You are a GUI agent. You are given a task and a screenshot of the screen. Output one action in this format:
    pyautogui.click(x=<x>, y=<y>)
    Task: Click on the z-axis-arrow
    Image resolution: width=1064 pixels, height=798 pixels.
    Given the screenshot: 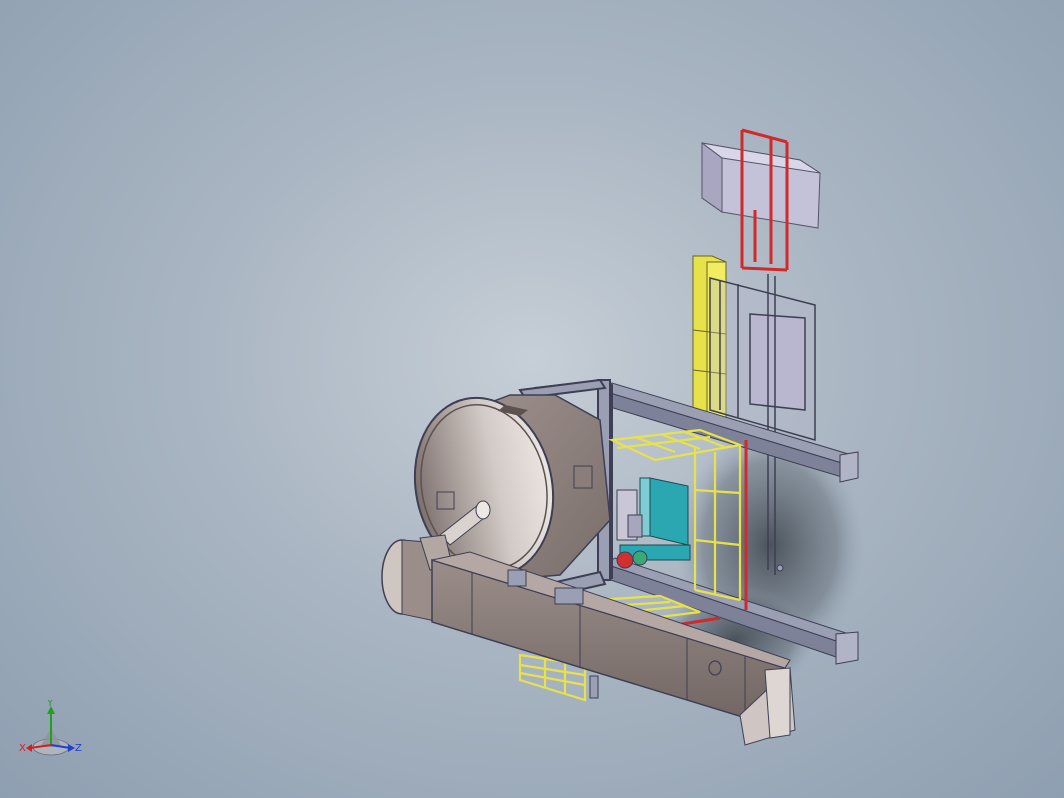 What is the action you would take?
    pyautogui.click(x=71, y=748)
    